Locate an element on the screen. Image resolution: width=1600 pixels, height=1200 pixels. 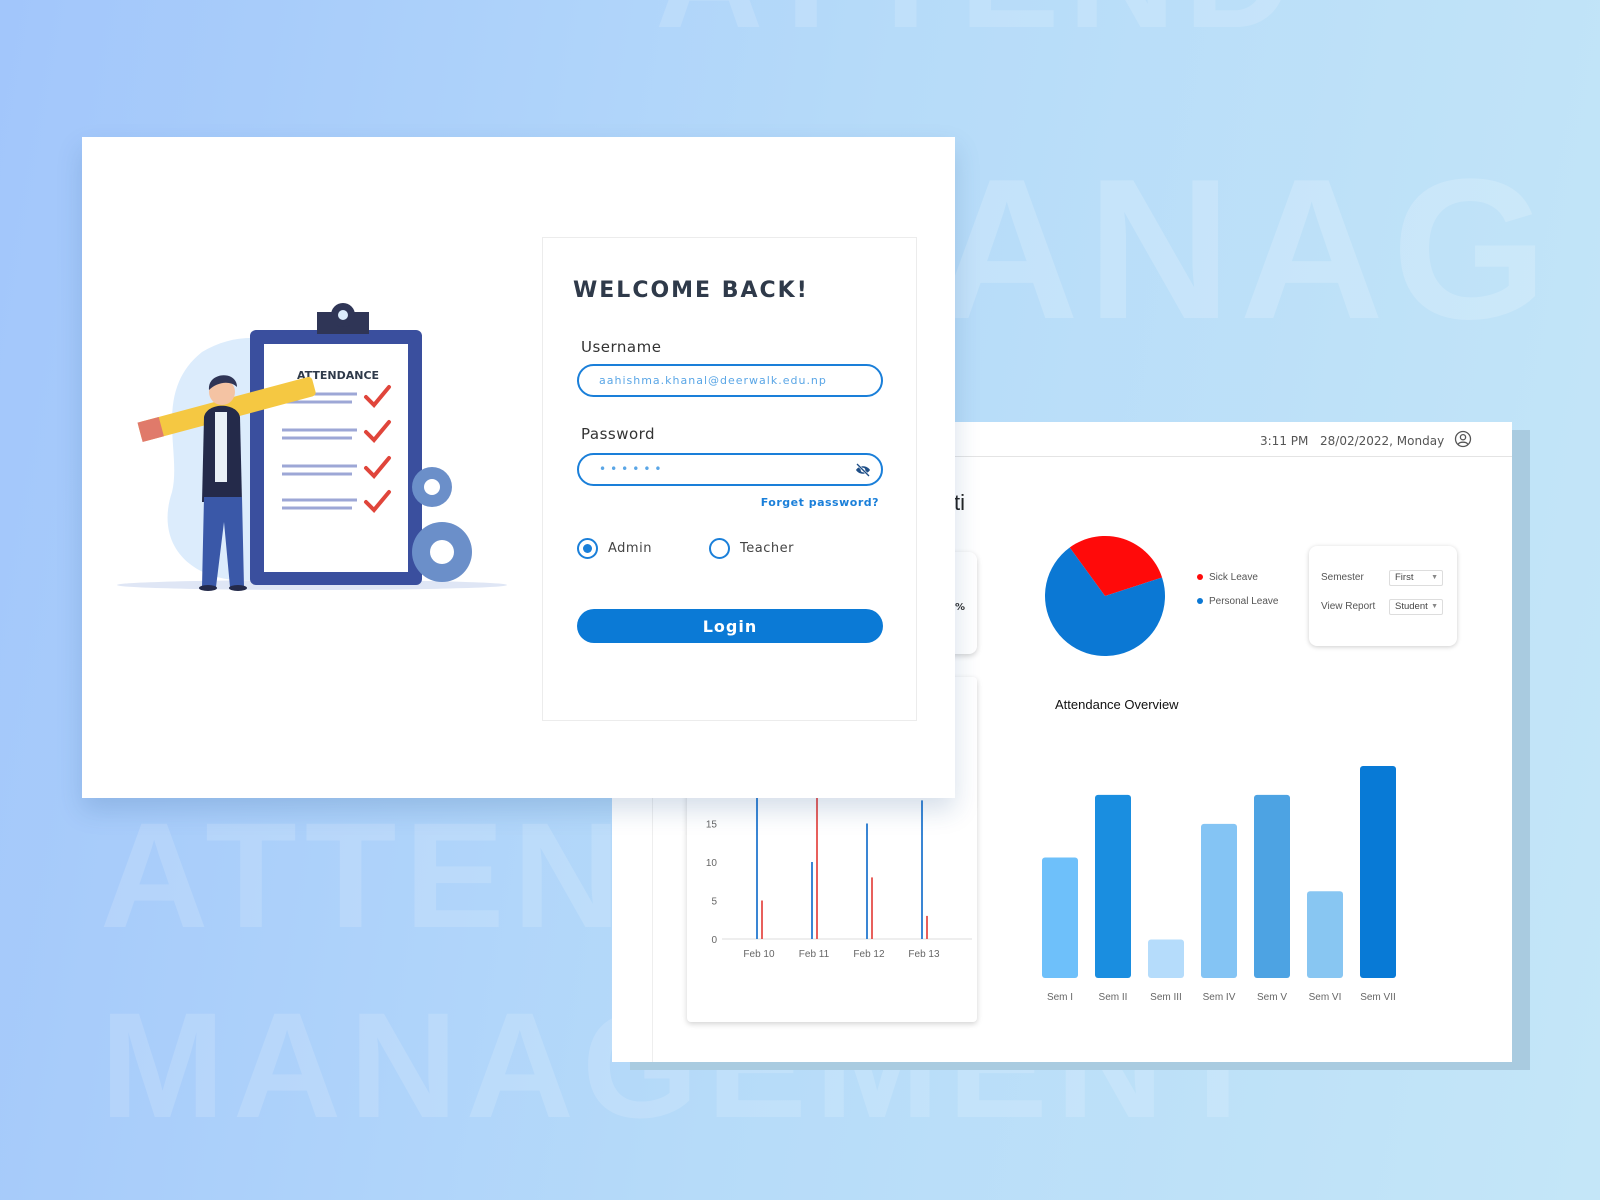
x-tick-label: Feb 10 is located at coordinates (759, 954).